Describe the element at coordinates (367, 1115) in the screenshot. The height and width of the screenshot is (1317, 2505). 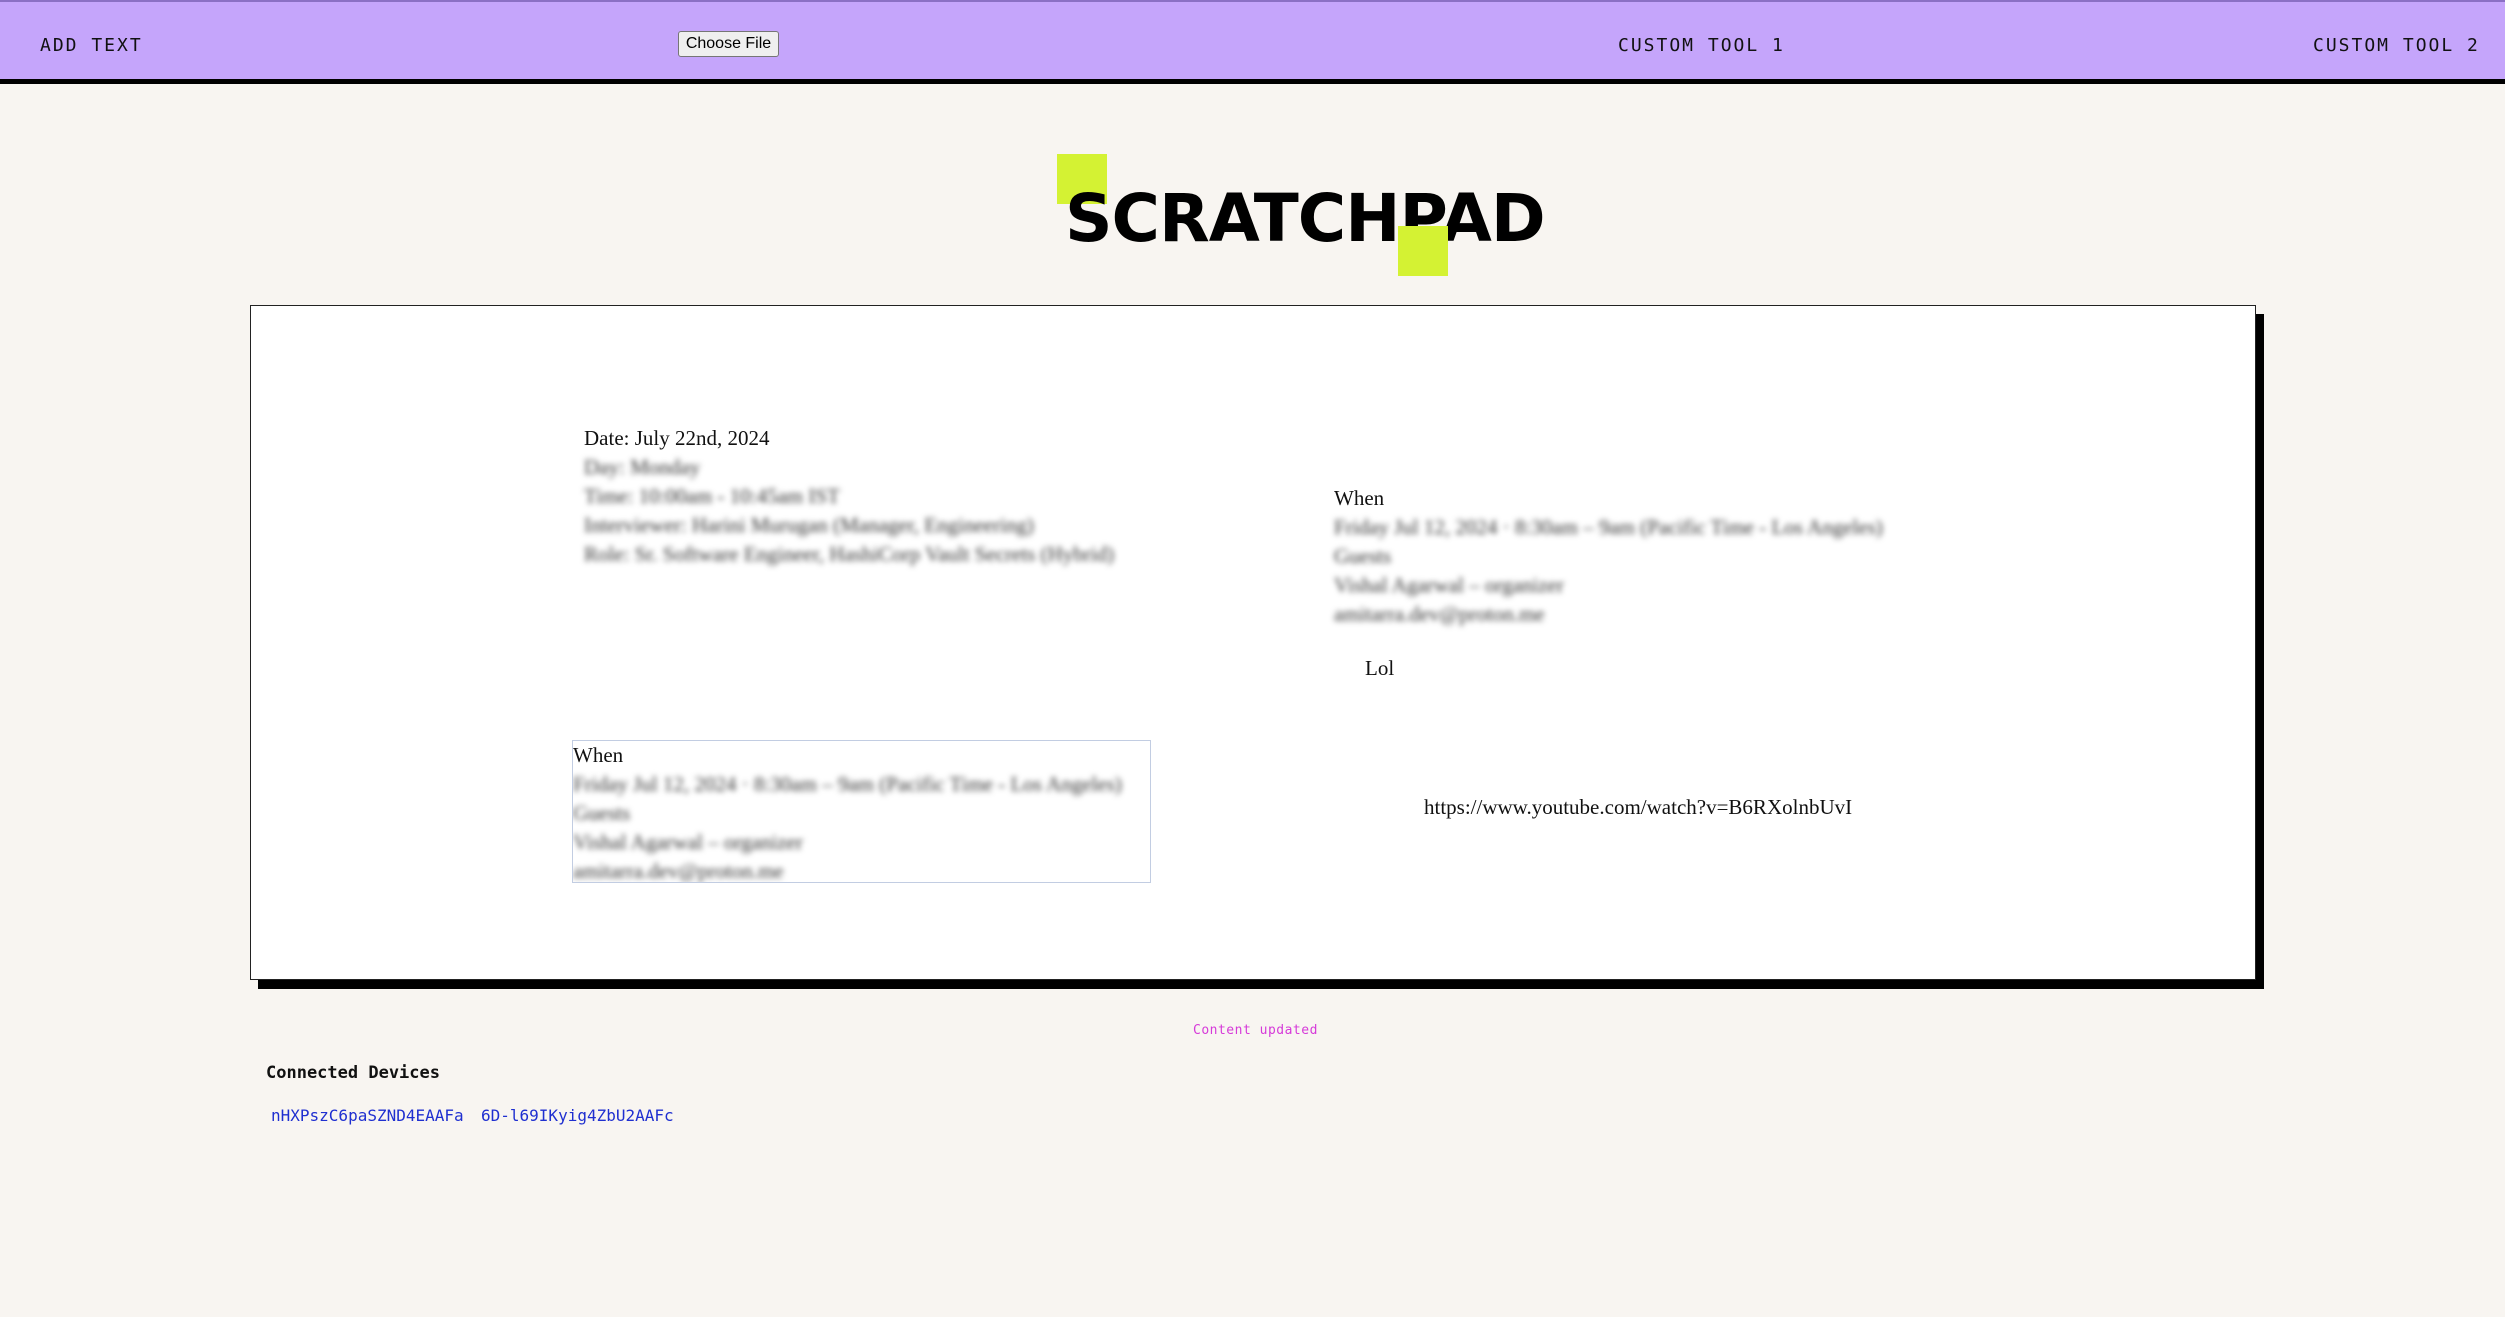
I see `device-link: nHXPszC6paSZND4EAAFa` at that location.